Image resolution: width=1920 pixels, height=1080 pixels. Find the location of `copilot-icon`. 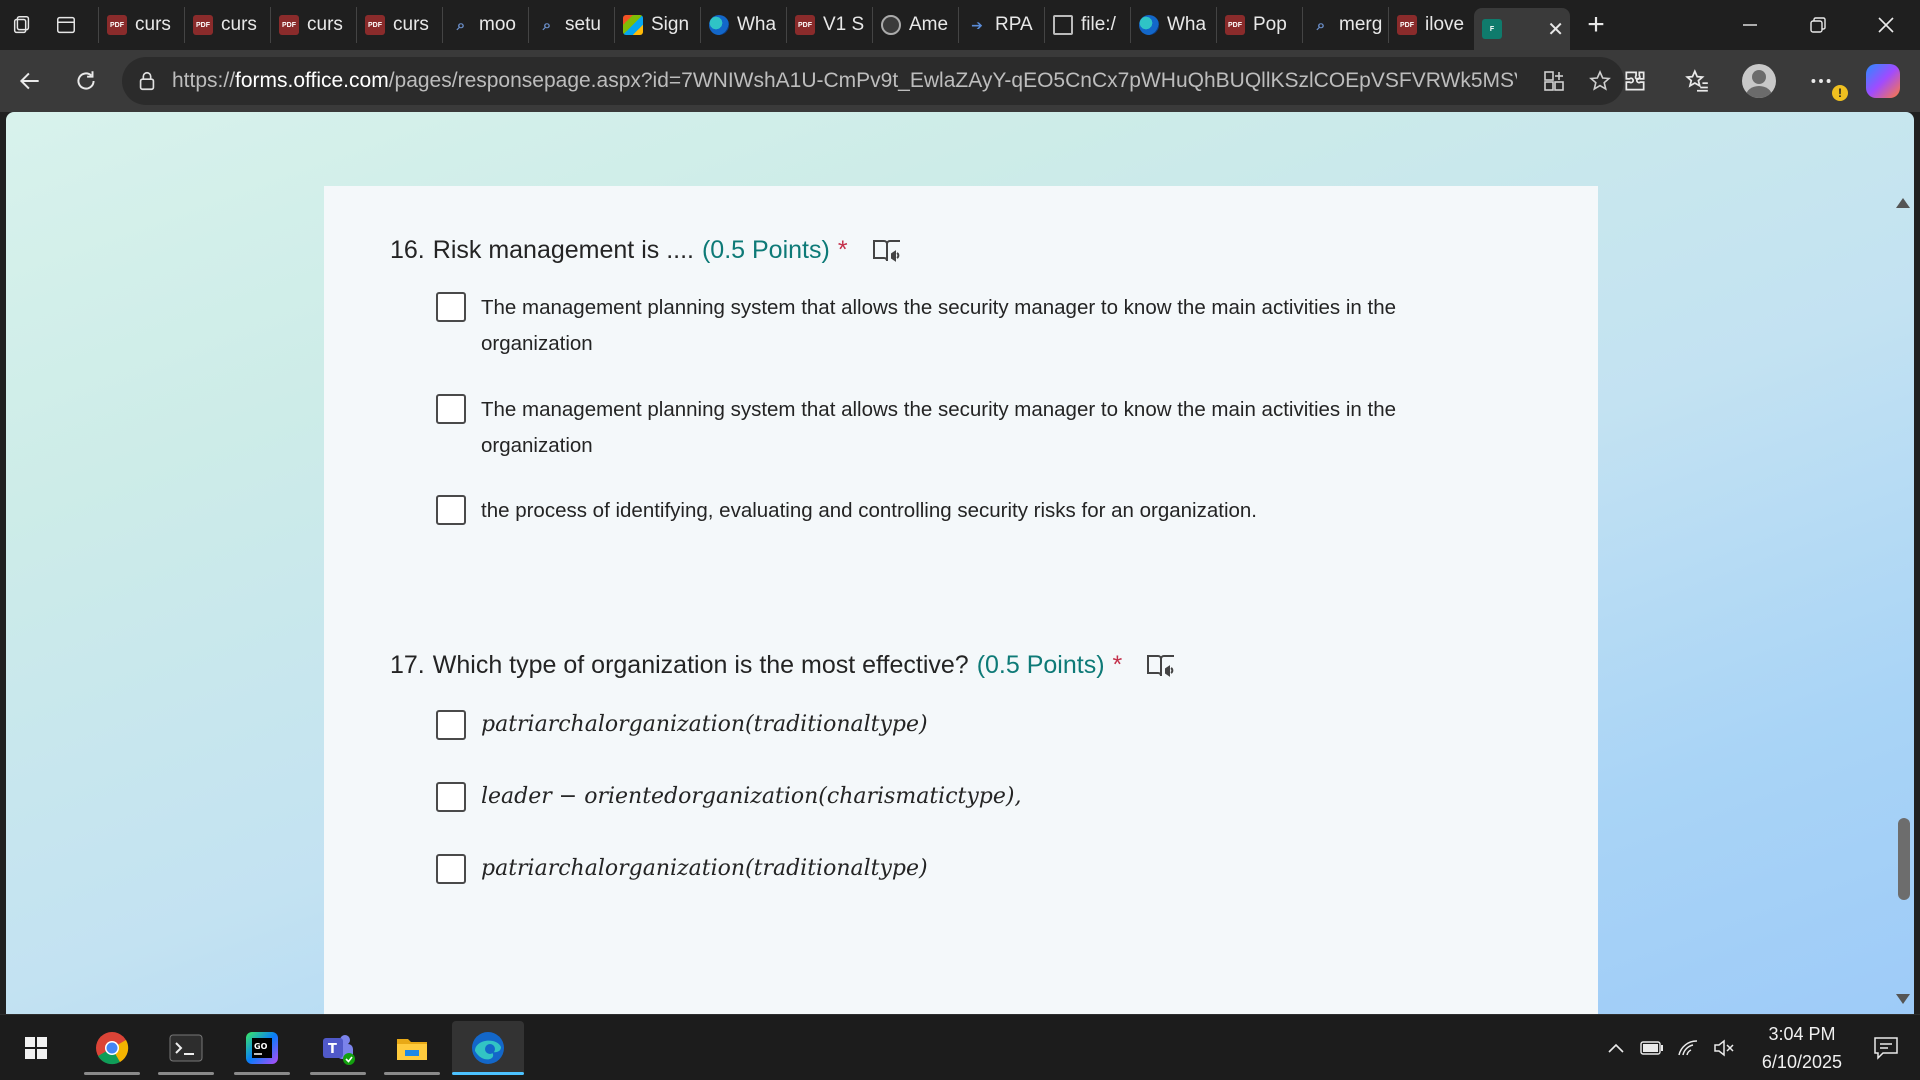

copilot-icon is located at coordinates (1883, 81).